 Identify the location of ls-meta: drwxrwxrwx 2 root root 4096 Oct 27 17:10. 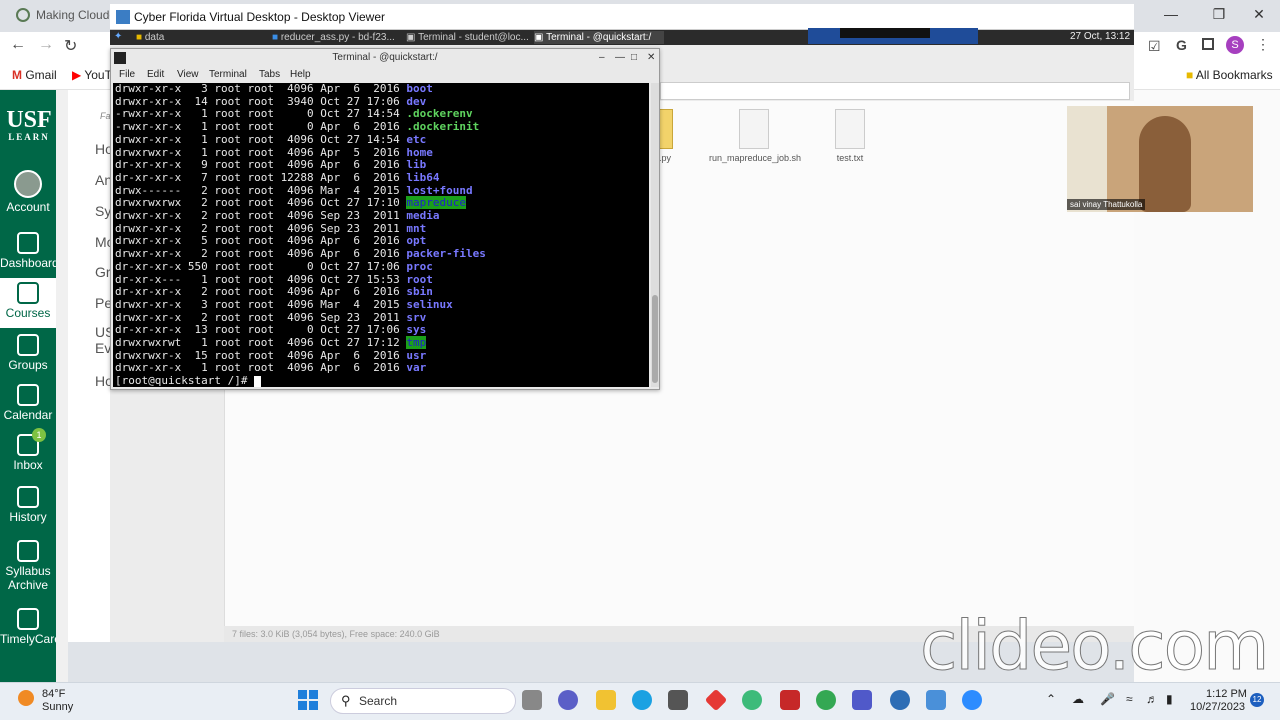
(261, 203).